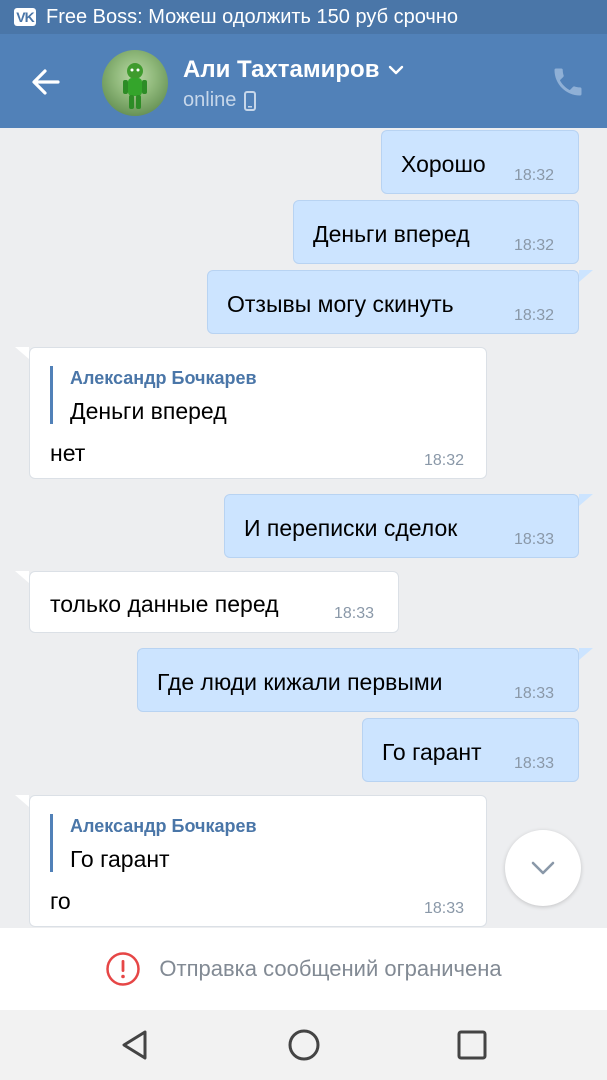 The image size is (607, 1080). Describe the element at coordinates (210, 100) in the screenshot. I see `contact-status-label: online` at that location.